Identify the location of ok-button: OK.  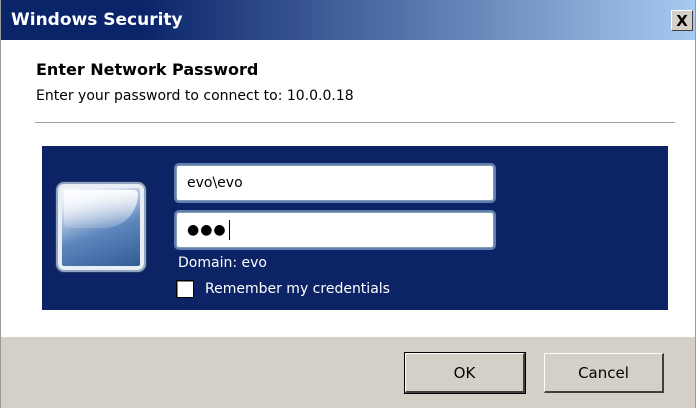
(465, 373).